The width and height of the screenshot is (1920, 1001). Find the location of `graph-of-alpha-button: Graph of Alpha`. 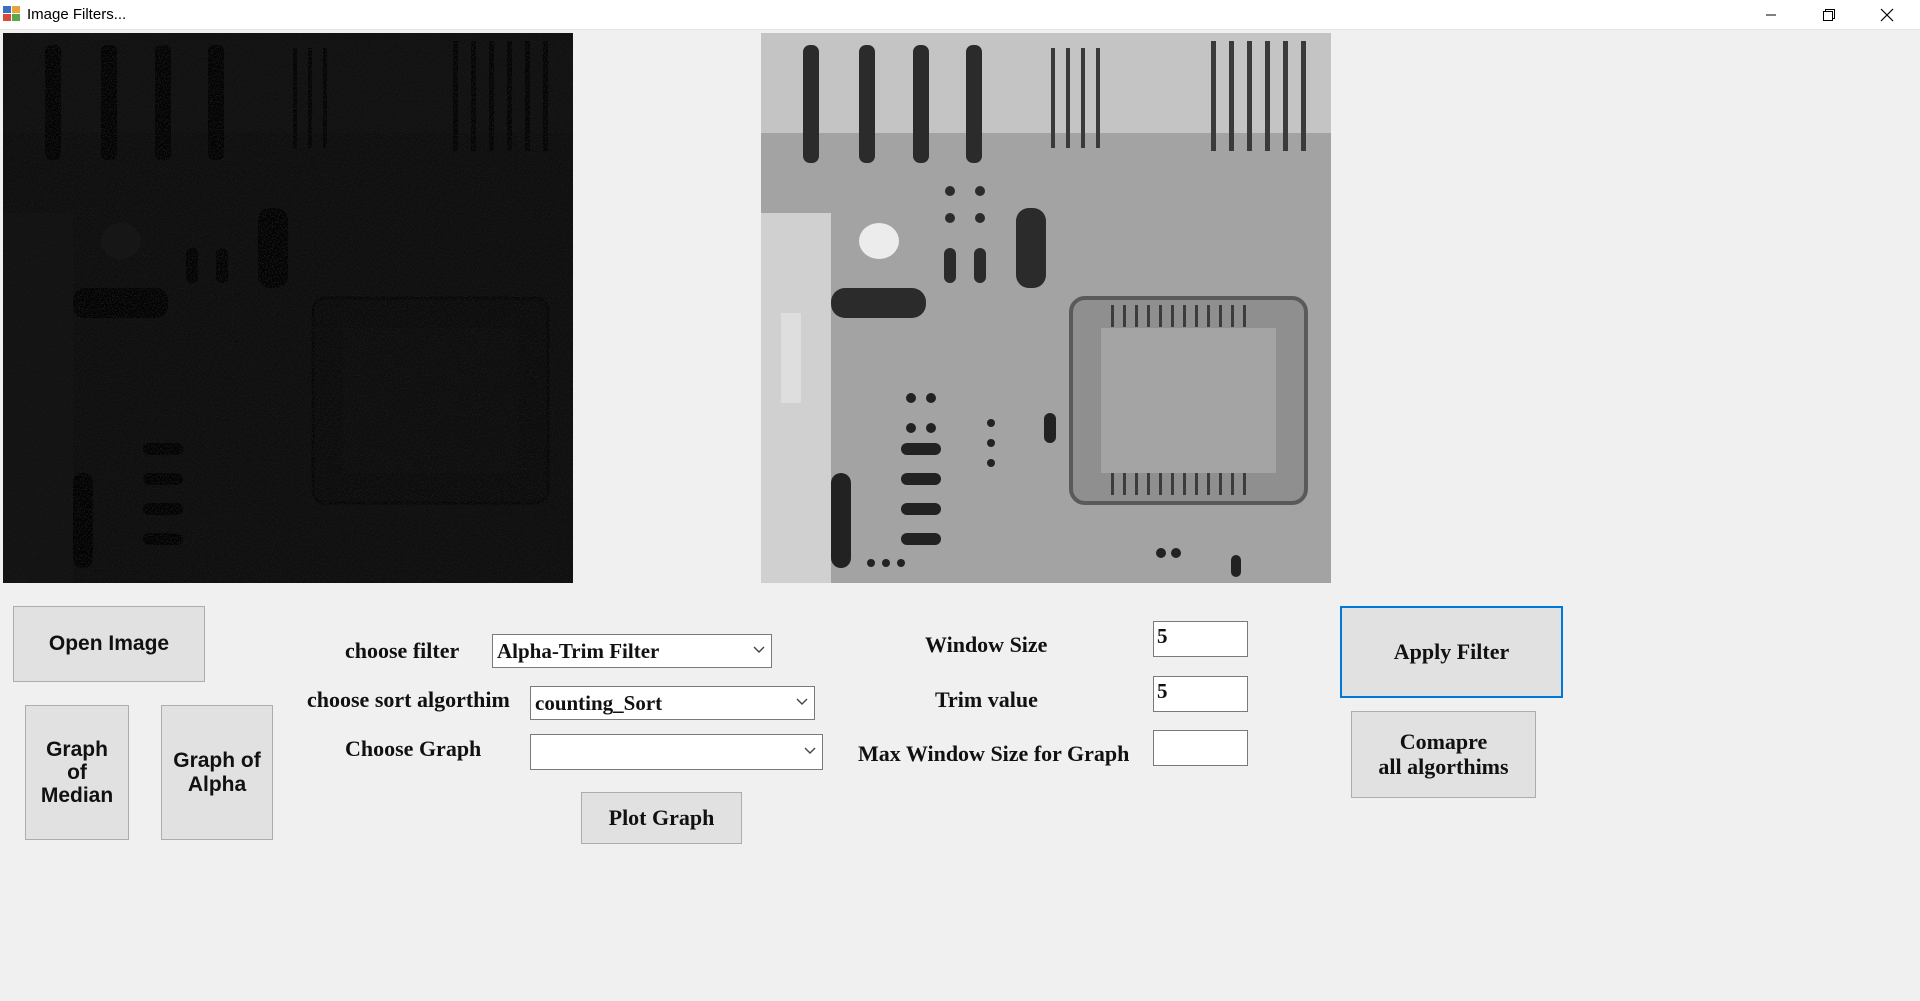

graph-of-alpha-button: Graph of Alpha is located at coordinates (217, 772).